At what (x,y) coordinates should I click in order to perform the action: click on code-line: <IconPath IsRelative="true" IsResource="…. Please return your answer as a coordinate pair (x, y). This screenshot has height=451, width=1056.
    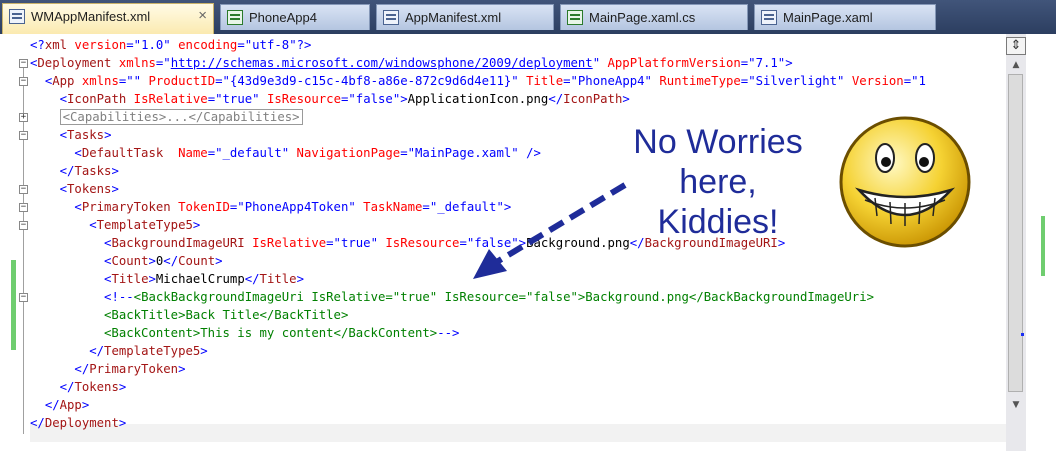
    Looking at the image, I should click on (330, 99).